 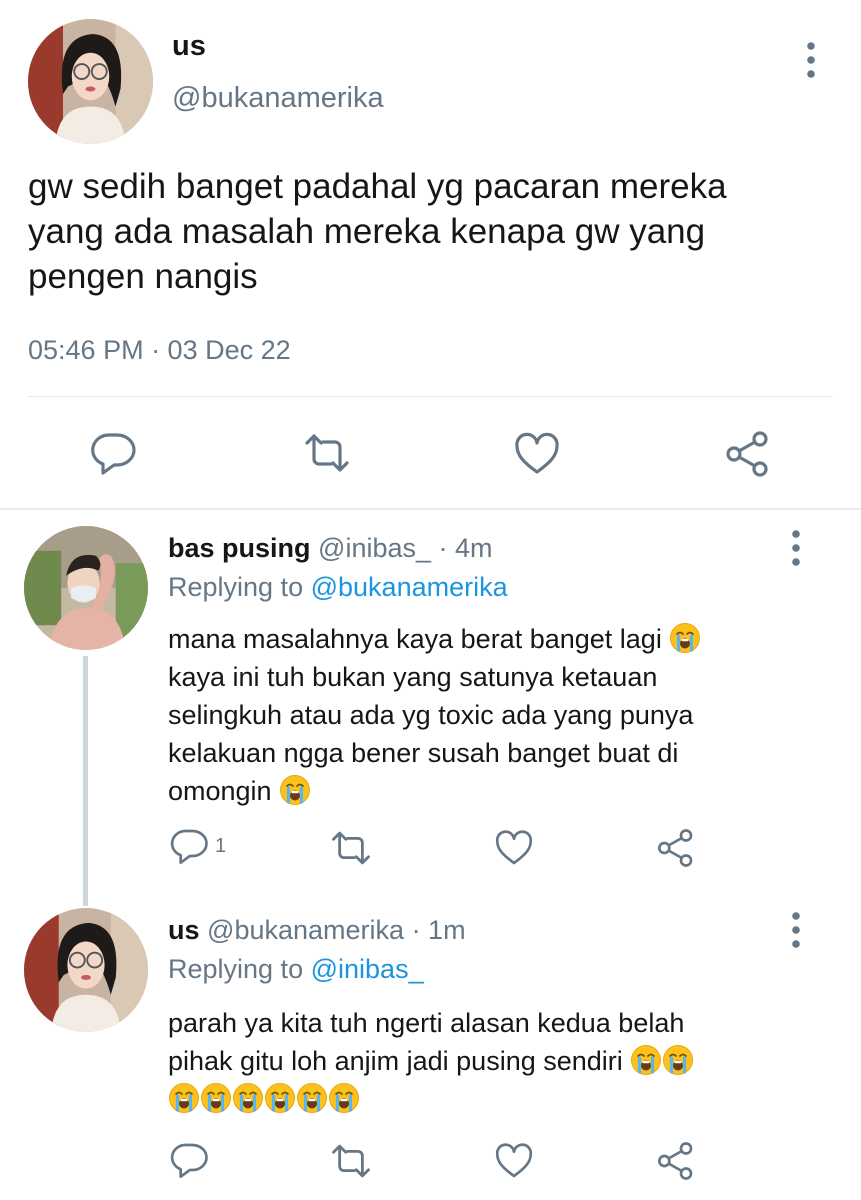 I want to click on reply-button: 1, so click(x=197, y=846).